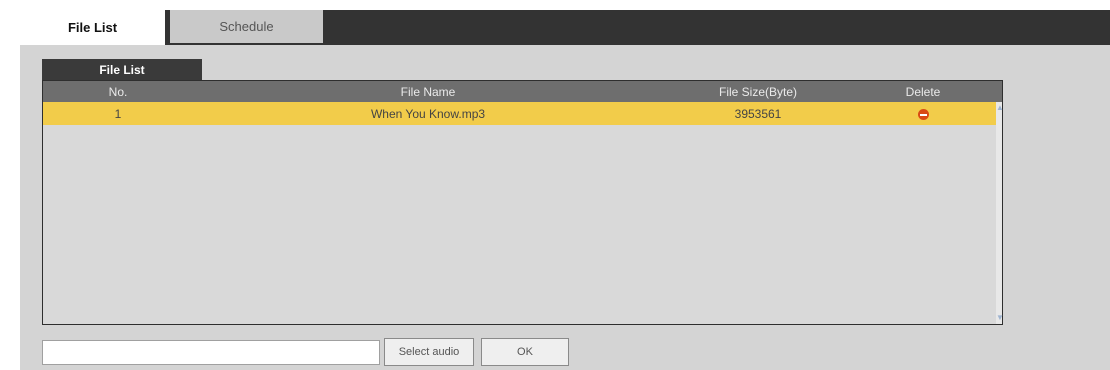 The image size is (1110, 370). What do you see at coordinates (428, 113) in the screenshot?
I see `row-file-name: When You Know.mp3` at bounding box center [428, 113].